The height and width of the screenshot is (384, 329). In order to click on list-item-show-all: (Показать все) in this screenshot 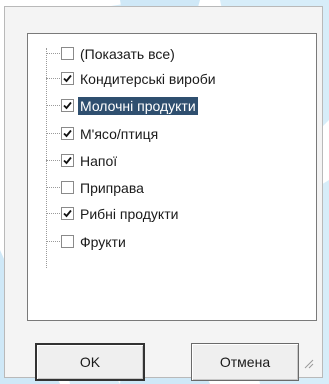, I will do `click(111, 53)`.